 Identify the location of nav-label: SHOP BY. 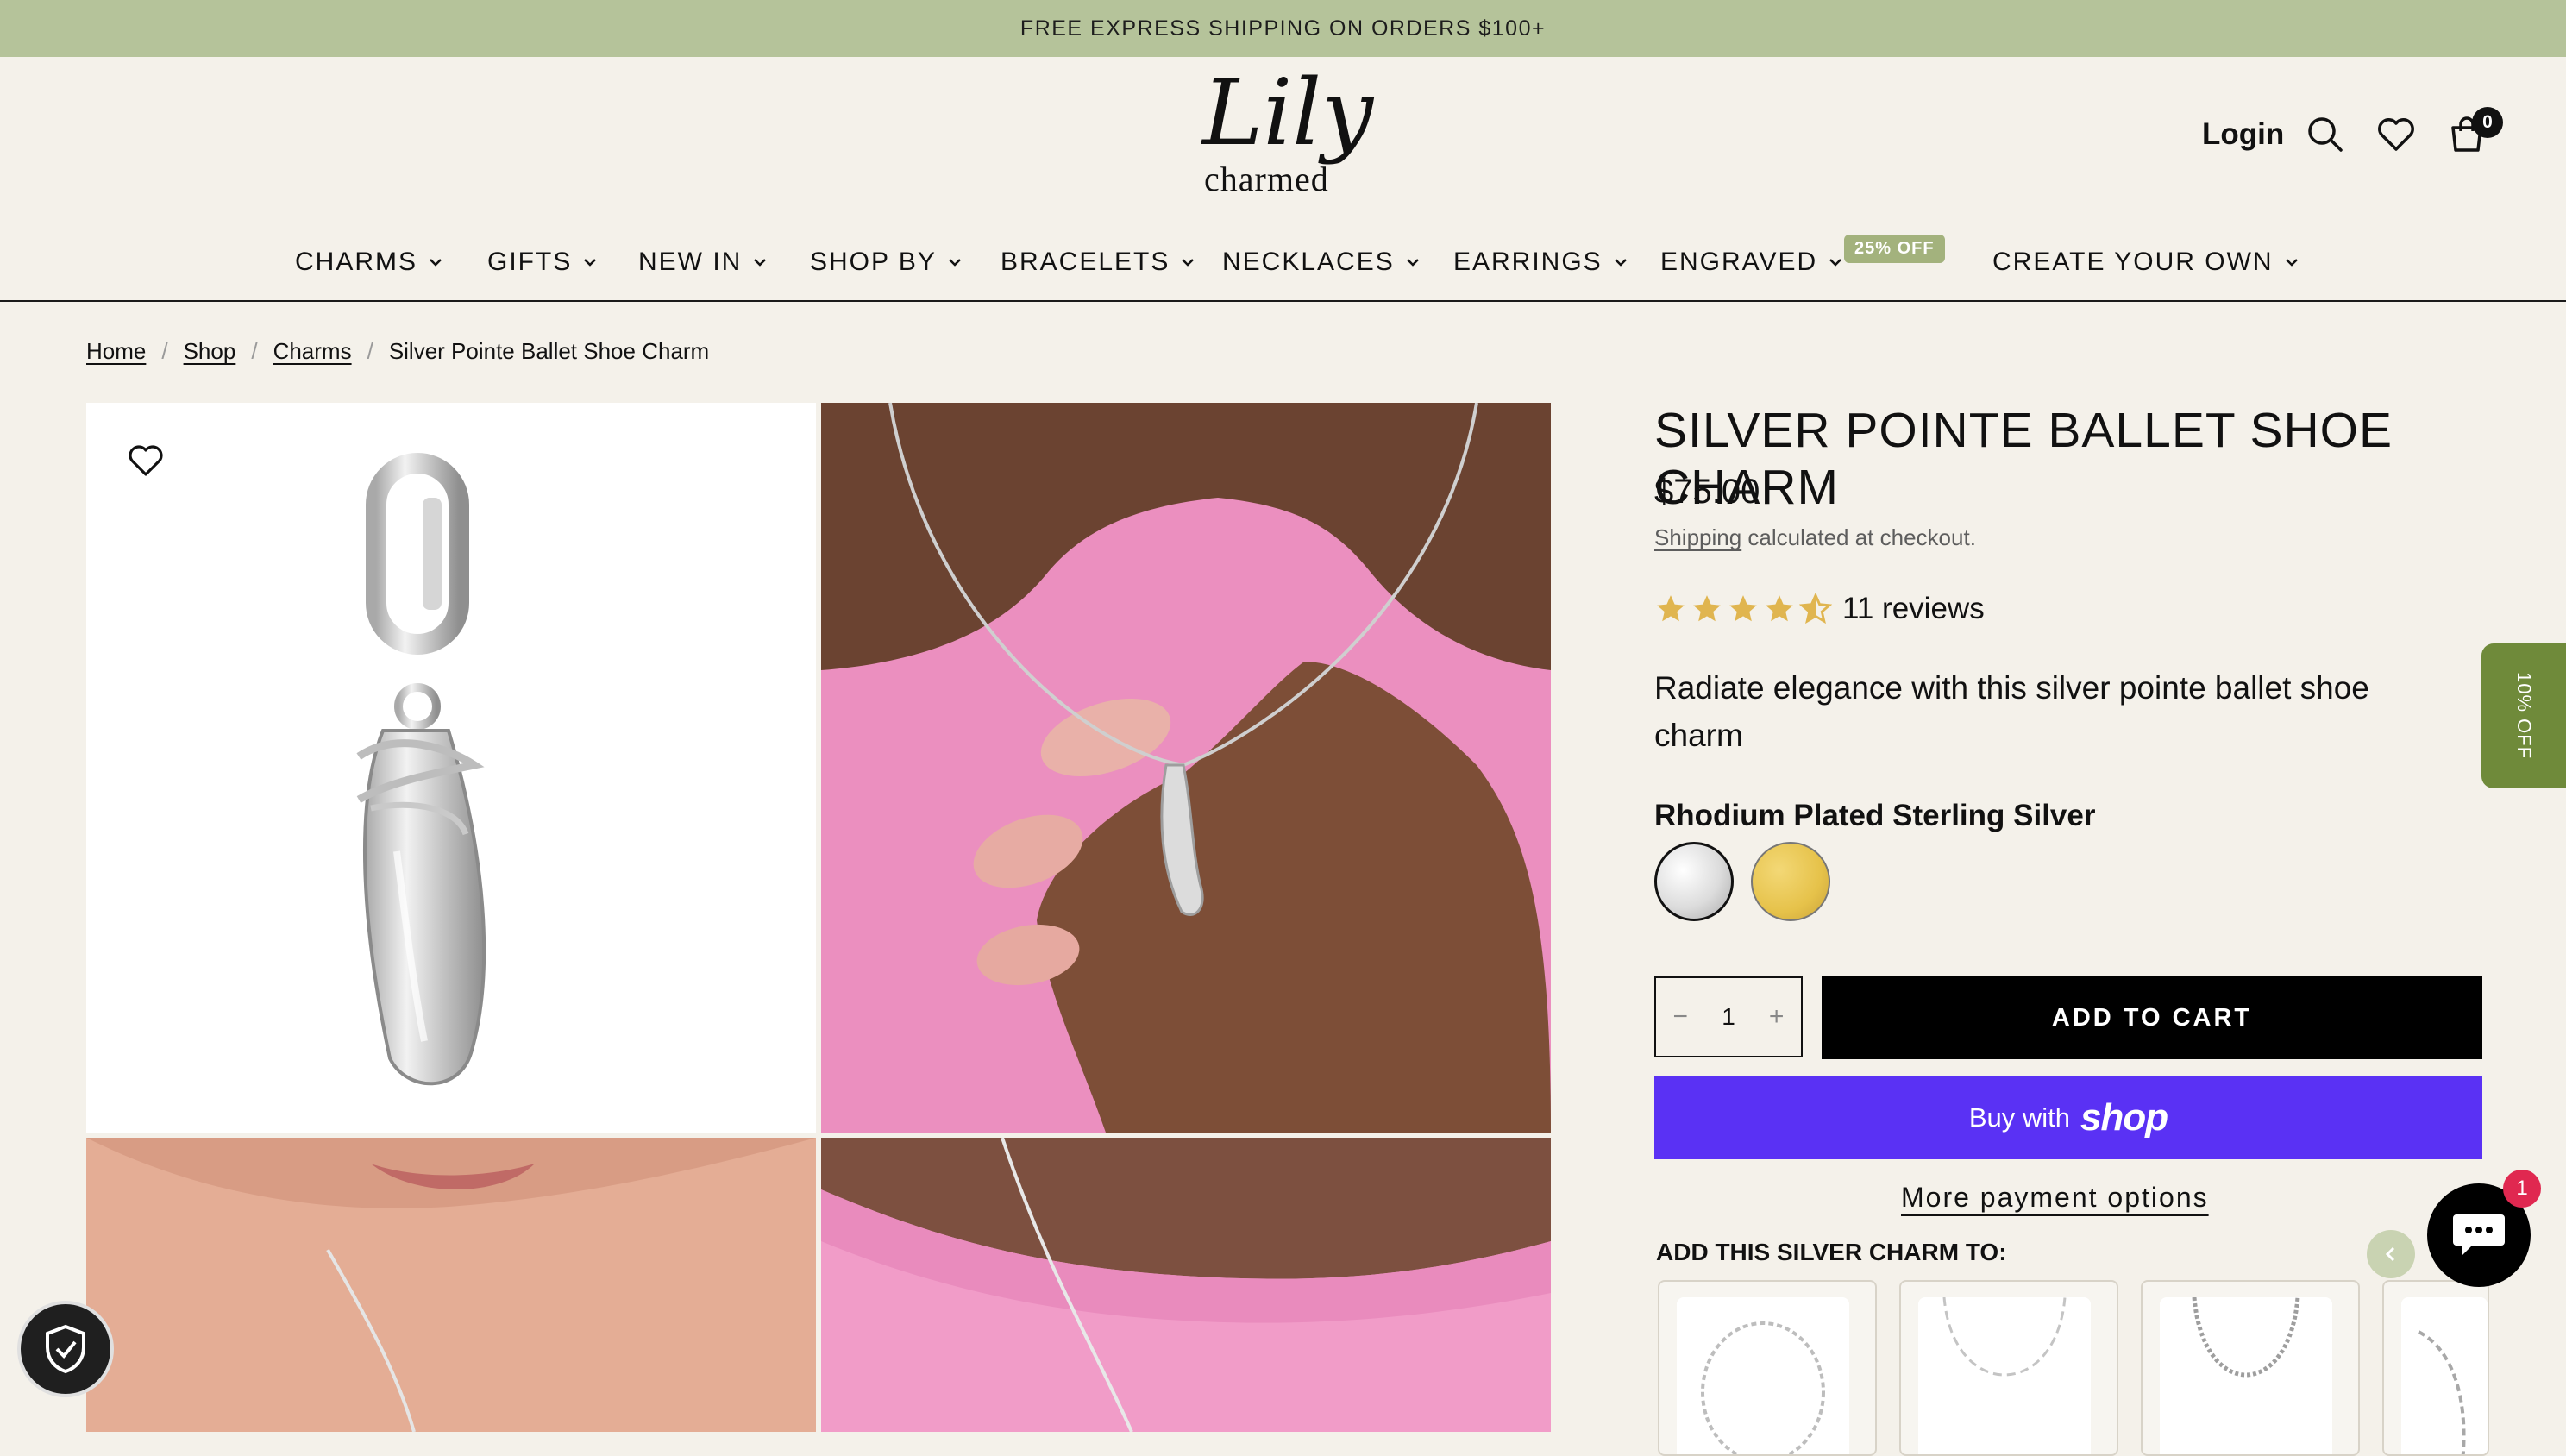
(873, 262).